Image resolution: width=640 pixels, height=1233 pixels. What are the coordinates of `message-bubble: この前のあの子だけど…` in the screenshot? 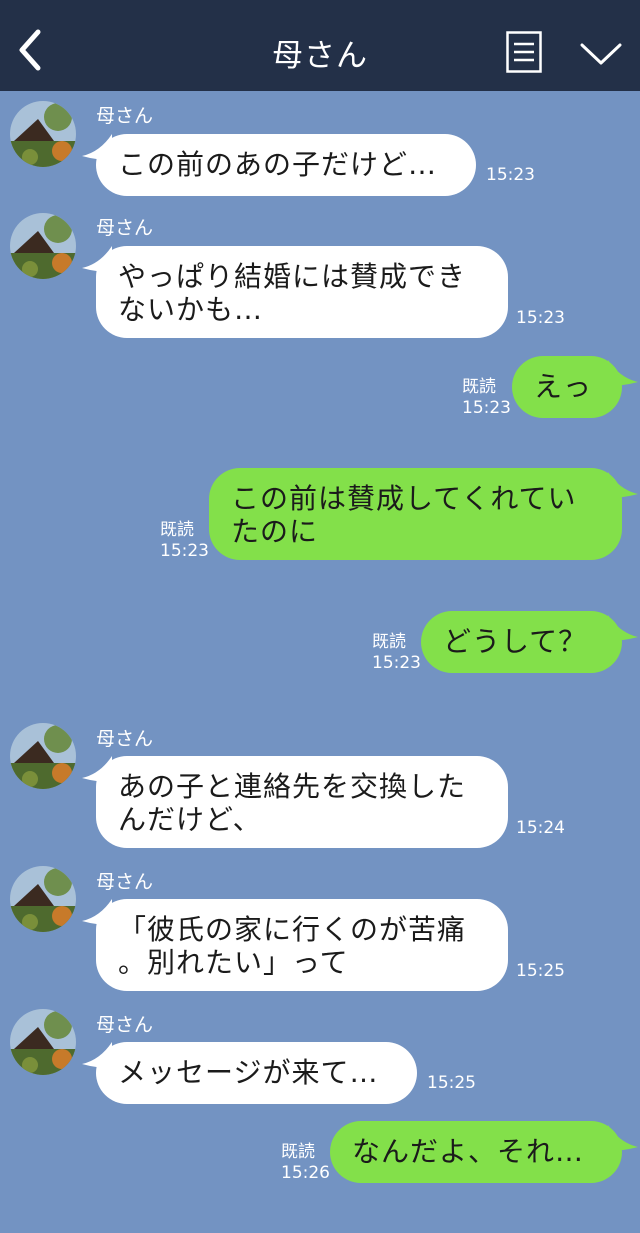 It's located at (286, 165).